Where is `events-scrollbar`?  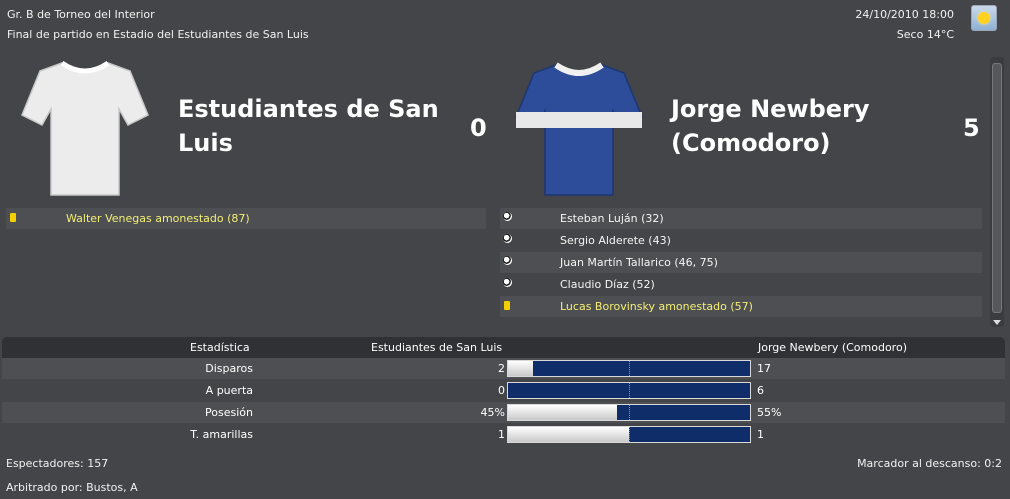 events-scrollbar is located at coordinates (997, 192).